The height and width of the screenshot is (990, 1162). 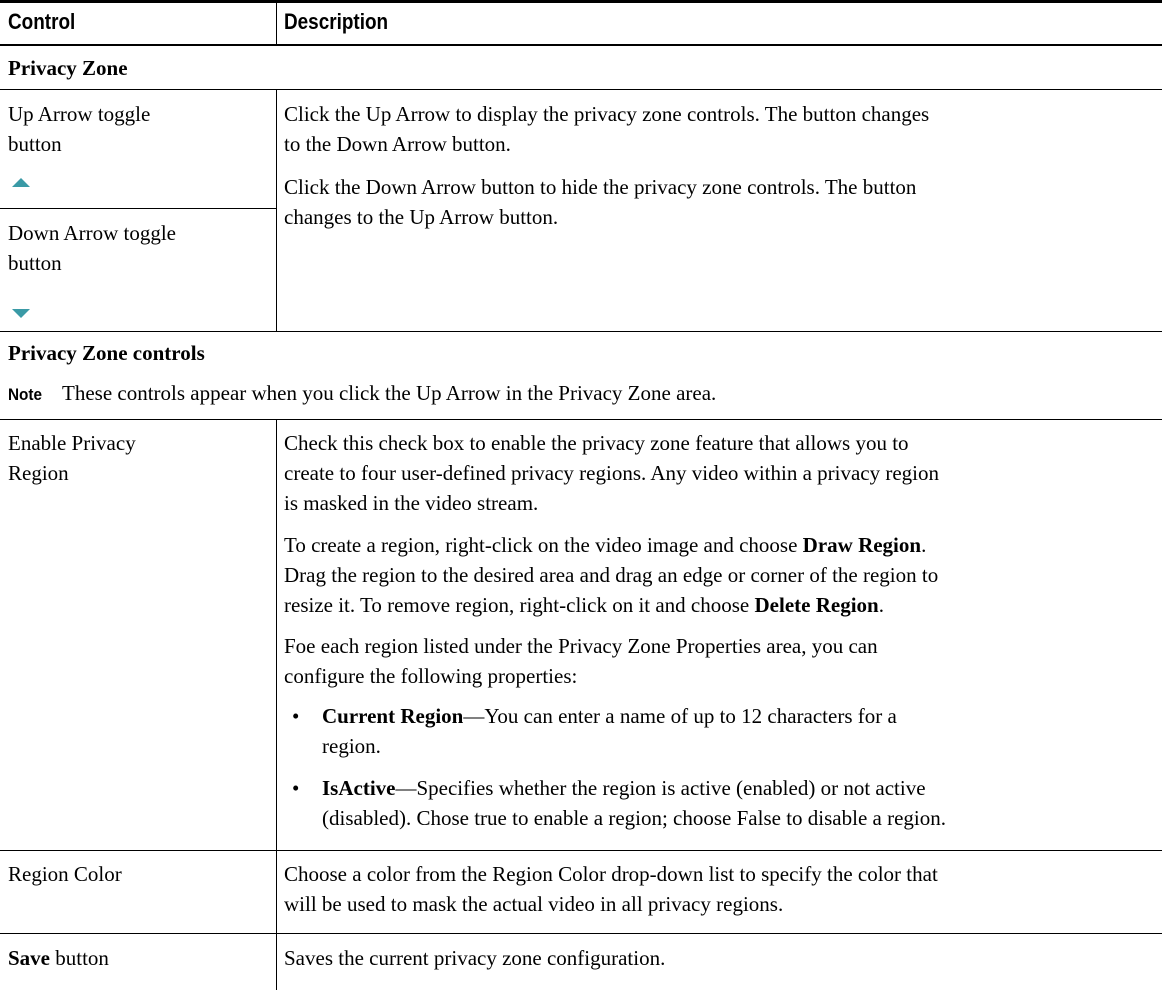 I want to click on control-region-color: Region Color, so click(x=65, y=874).